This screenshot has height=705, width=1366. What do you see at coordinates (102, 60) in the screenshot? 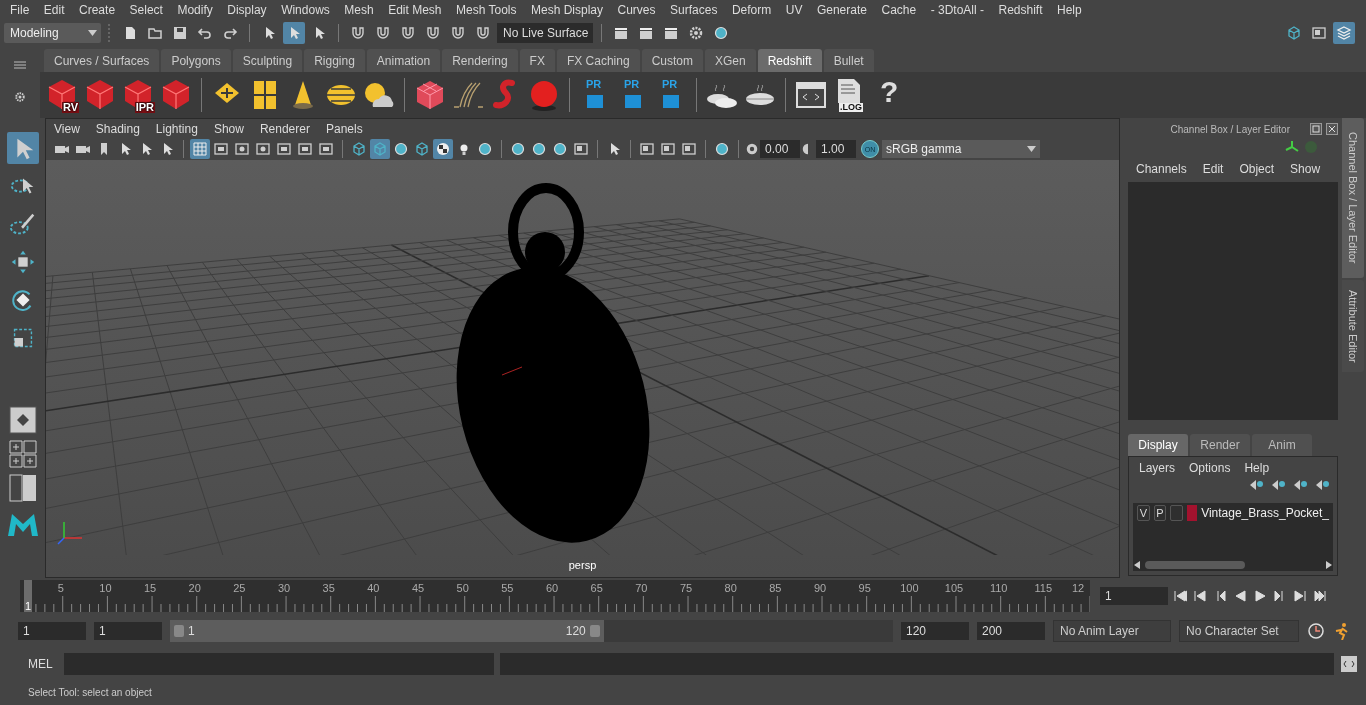
I see `shelf-tab: Curves / Surfaces` at bounding box center [102, 60].